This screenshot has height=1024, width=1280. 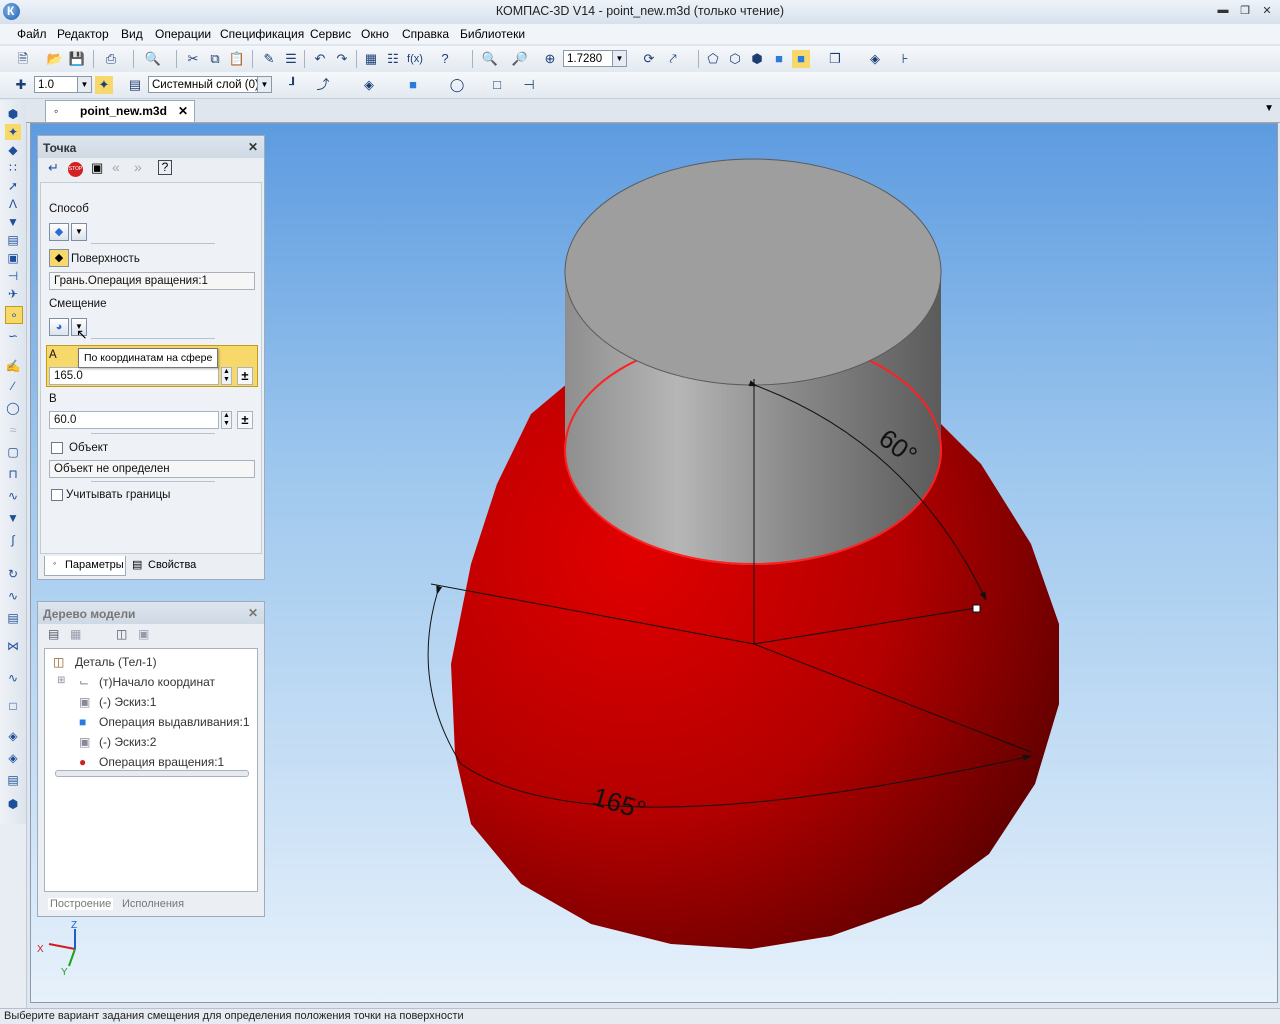 What do you see at coordinates (1269, 108) in the screenshot?
I see `tab-list-chevron-icon: ▼` at bounding box center [1269, 108].